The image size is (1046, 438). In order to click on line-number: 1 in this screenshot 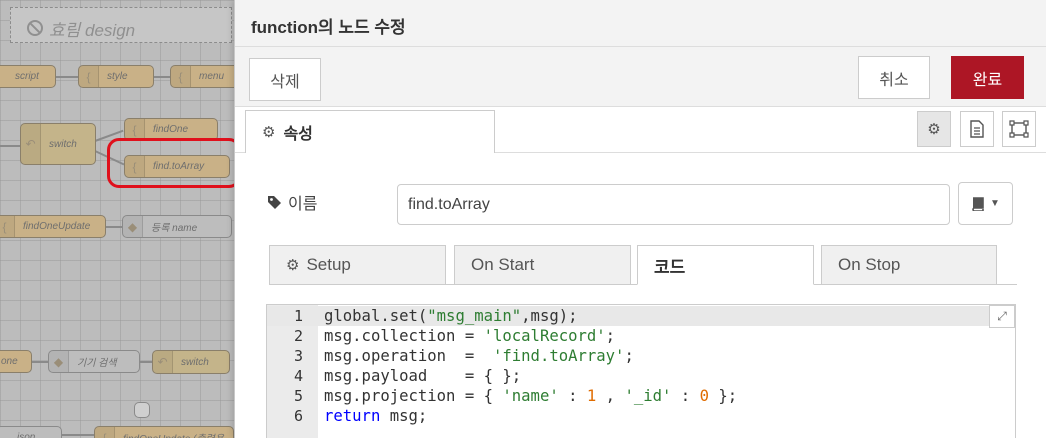, I will do `click(298, 316)`.